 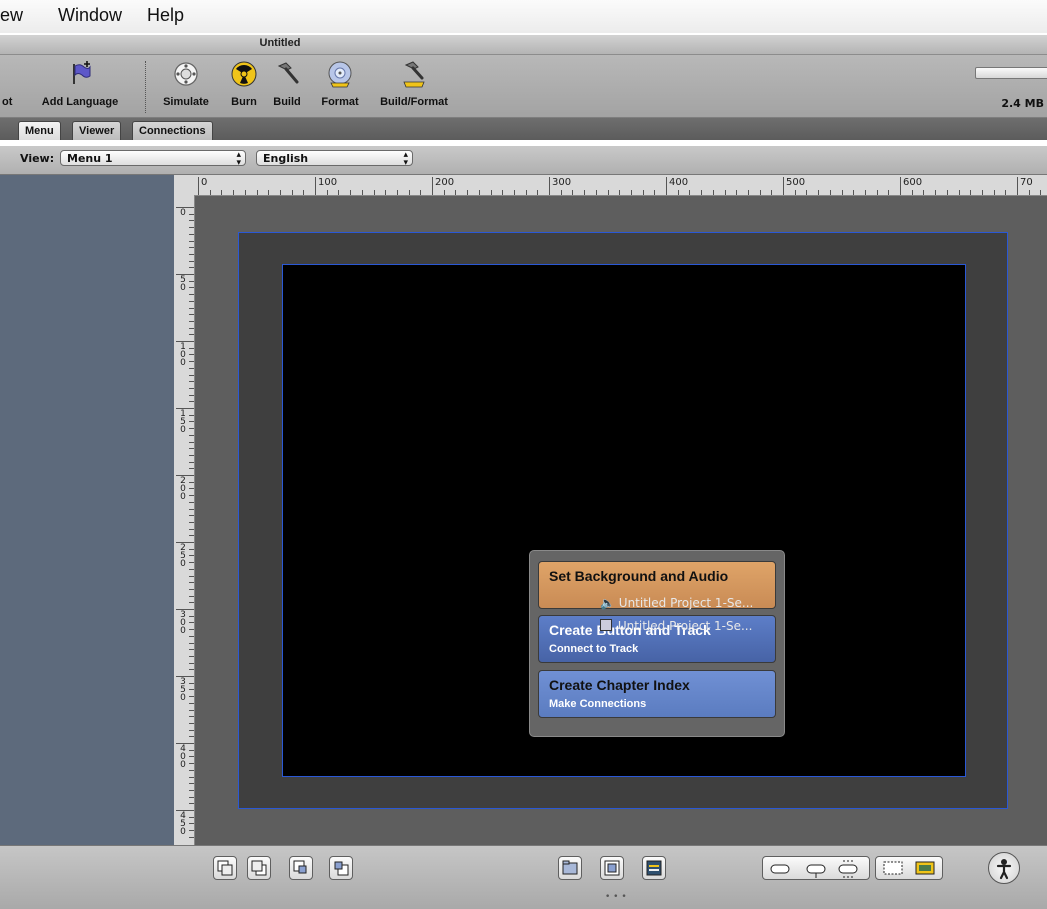 I want to click on menu-select-value: Menu 1, so click(x=90, y=158).